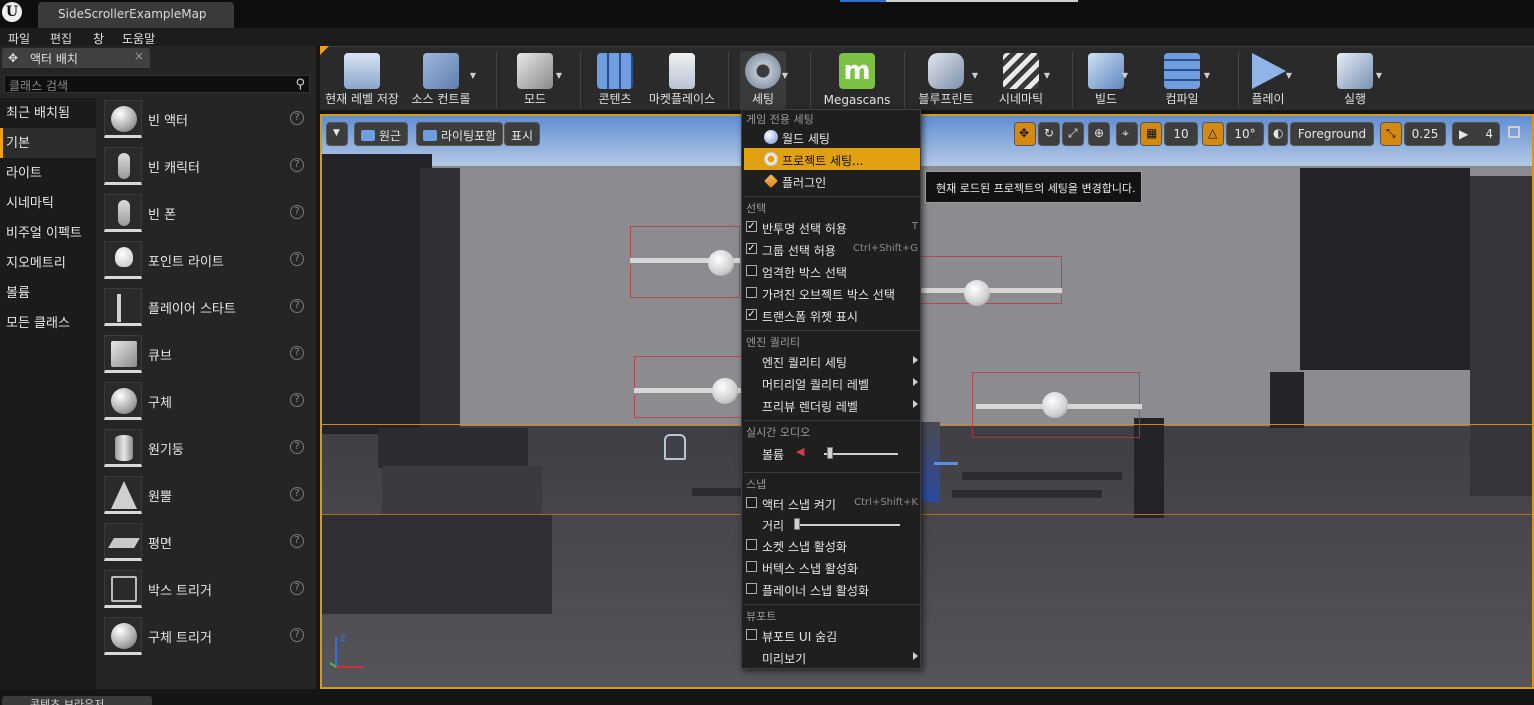  Describe the element at coordinates (1356, 80) in the screenshot. I see `launch-button: 실행 ▼` at that location.